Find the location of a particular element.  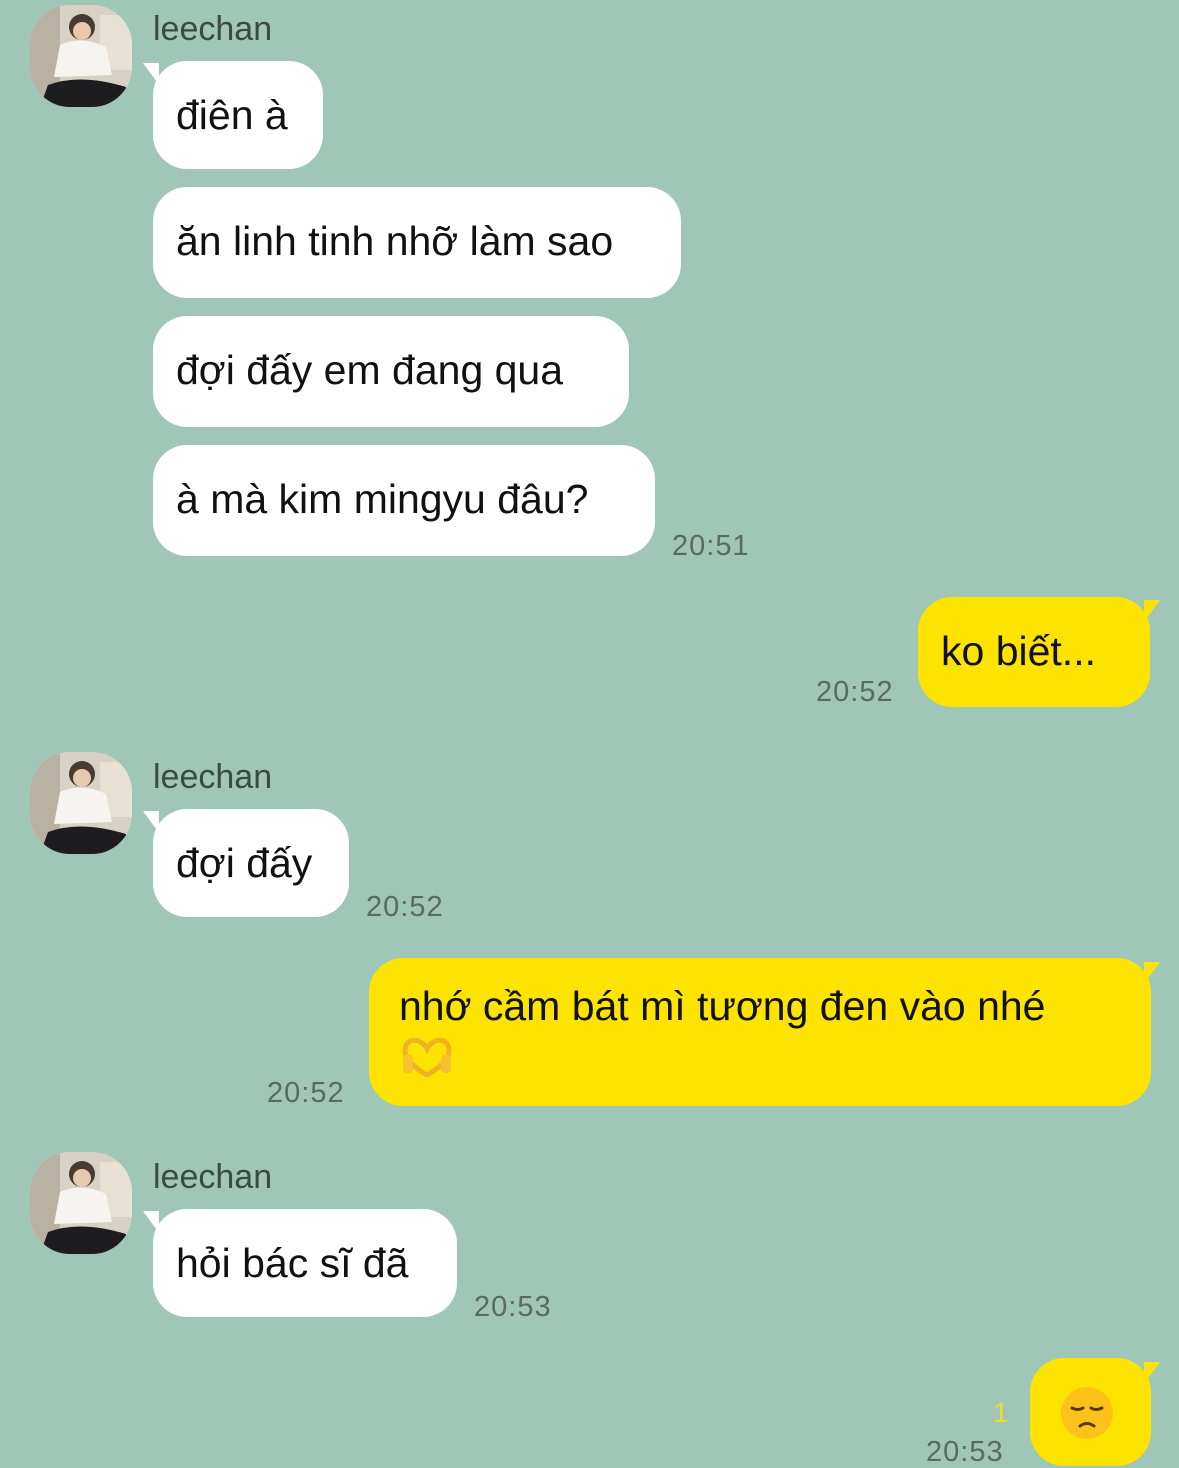

message-text: đợi đấy em đang qua is located at coordinates (370, 370).